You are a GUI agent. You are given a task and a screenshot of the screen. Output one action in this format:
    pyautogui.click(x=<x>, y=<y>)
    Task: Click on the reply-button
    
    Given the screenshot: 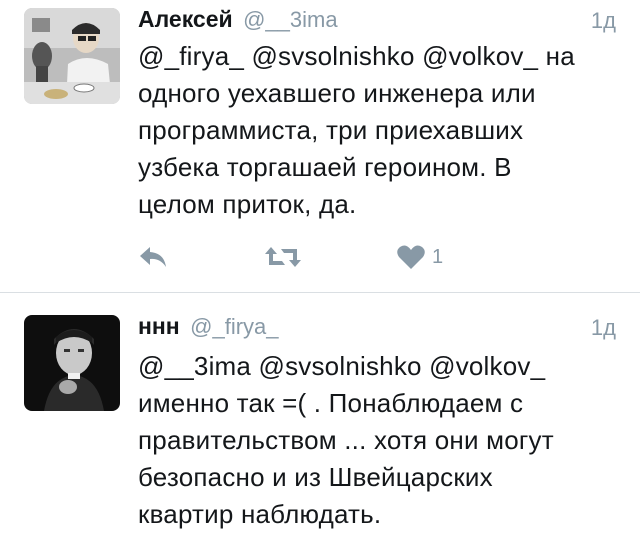 What is the action you would take?
    pyautogui.click(x=154, y=257)
    